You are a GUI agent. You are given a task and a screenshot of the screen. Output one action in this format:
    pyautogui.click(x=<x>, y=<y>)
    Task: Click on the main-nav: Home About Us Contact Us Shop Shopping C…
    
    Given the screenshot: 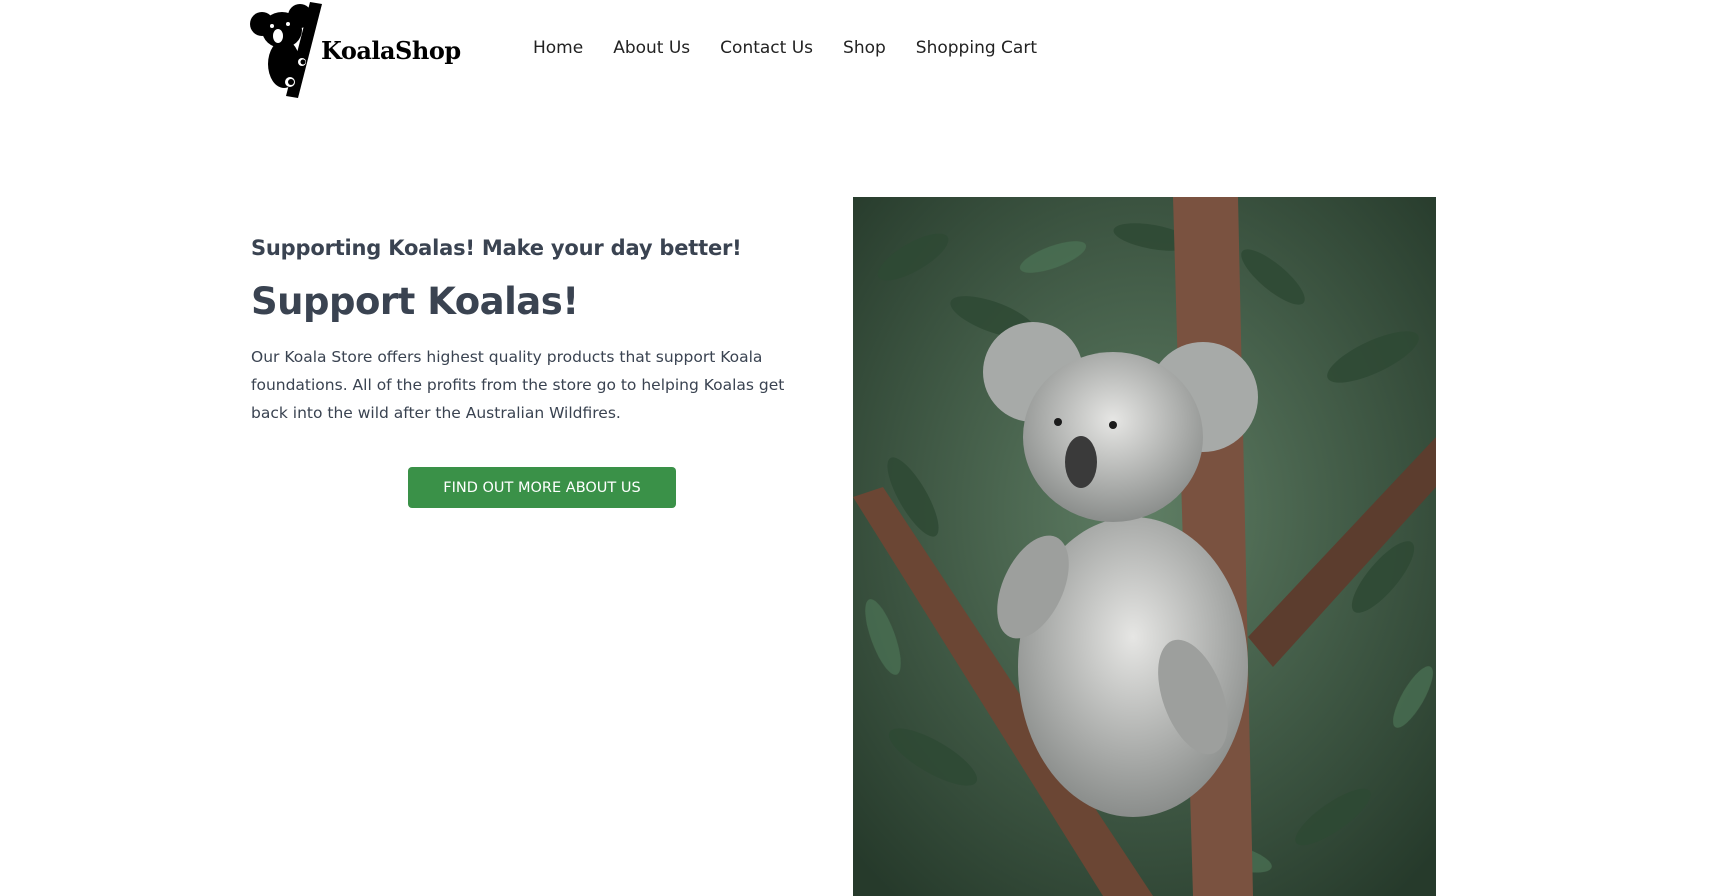 What is the action you would take?
    pyautogui.click(x=785, y=48)
    